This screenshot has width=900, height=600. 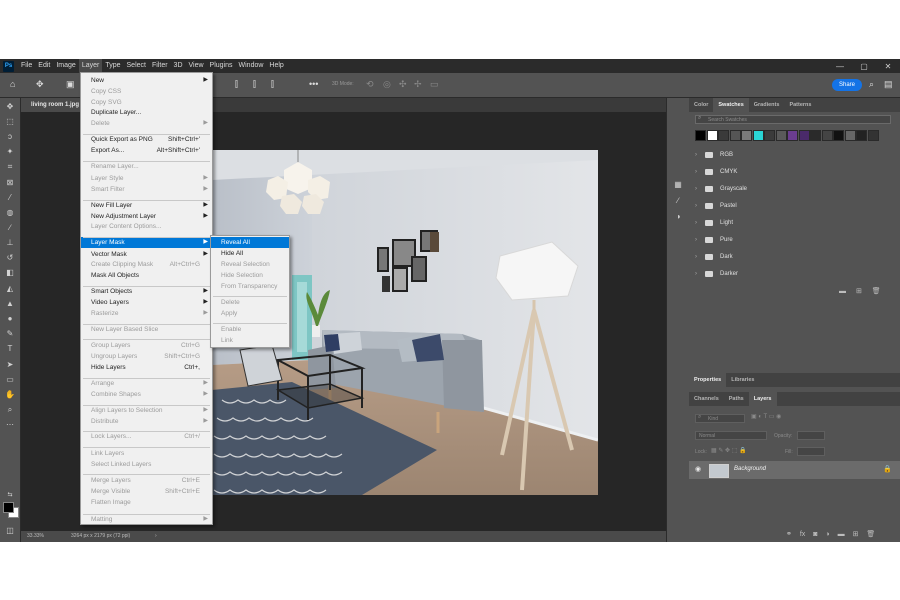 What do you see at coordinates (55, 105) in the screenshot?
I see `document-tab: living room 1.jpg` at bounding box center [55, 105].